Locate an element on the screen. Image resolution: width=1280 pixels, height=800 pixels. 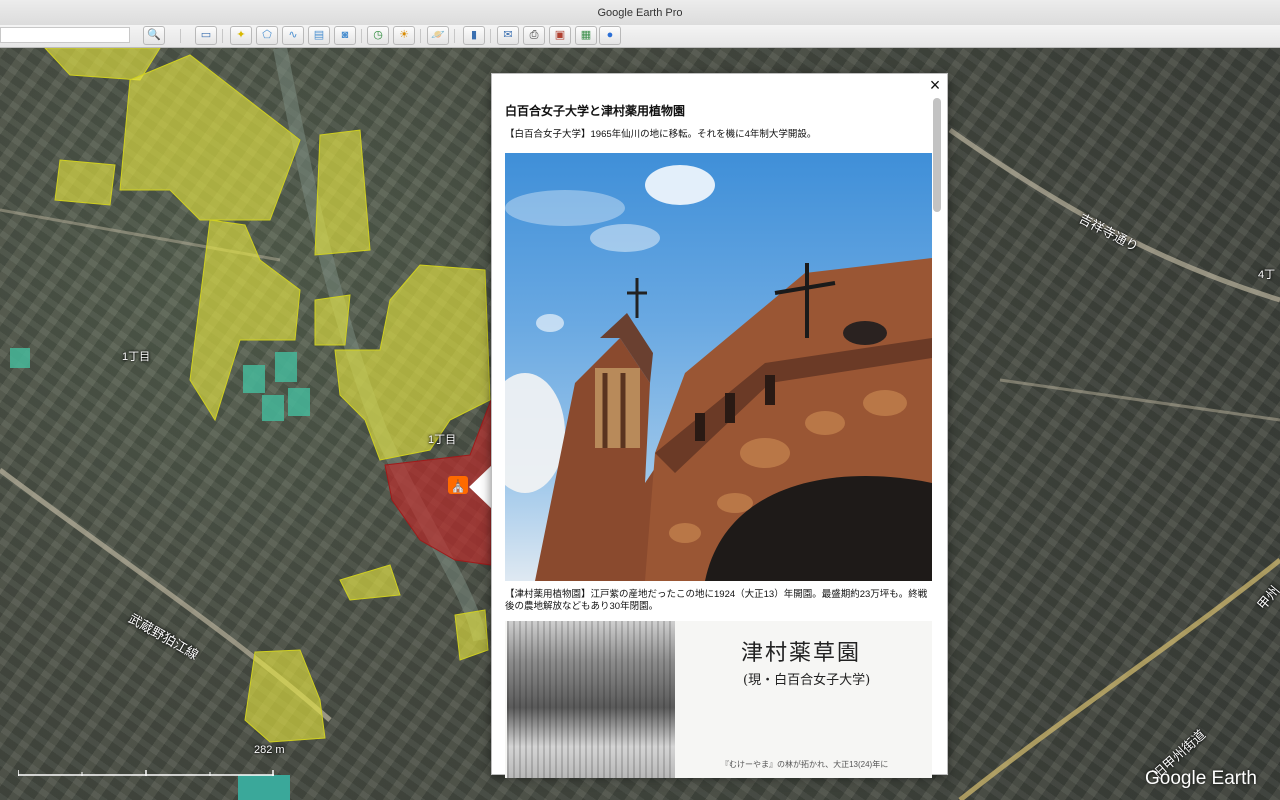
search-icon: 🔍 is located at coordinates (154, 35).